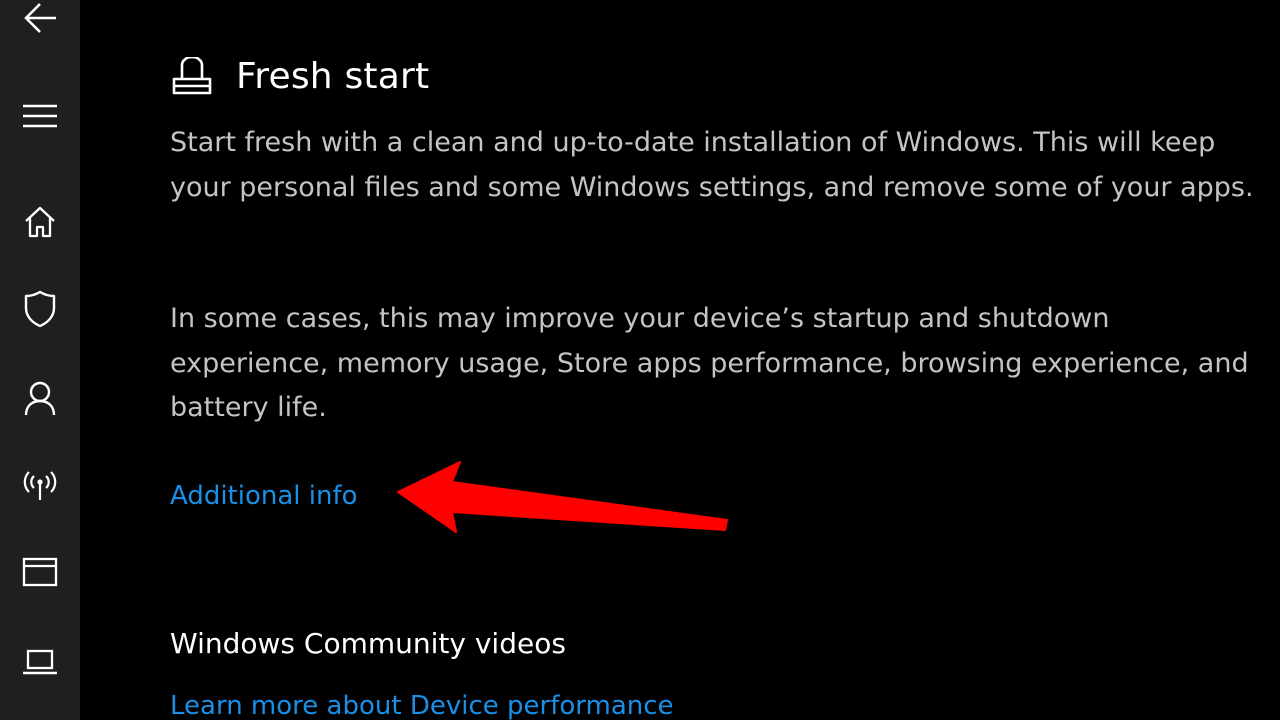 The width and height of the screenshot is (1280, 720). What do you see at coordinates (192, 76) in the screenshot?
I see `fresh-start-icon` at bounding box center [192, 76].